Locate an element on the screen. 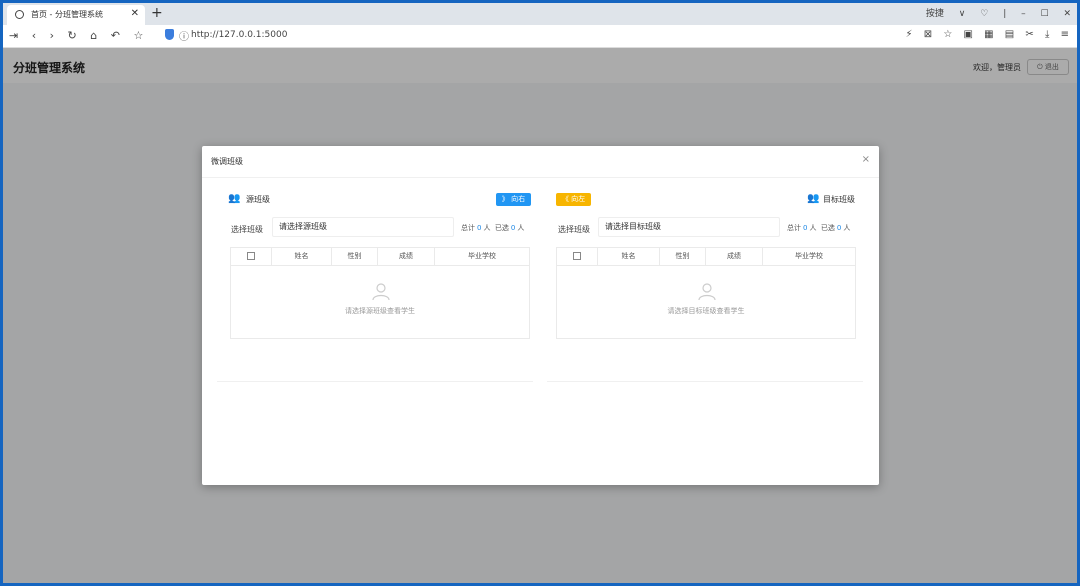  source-class-select: 请选择源班级 is located at coordinates (363, 227).